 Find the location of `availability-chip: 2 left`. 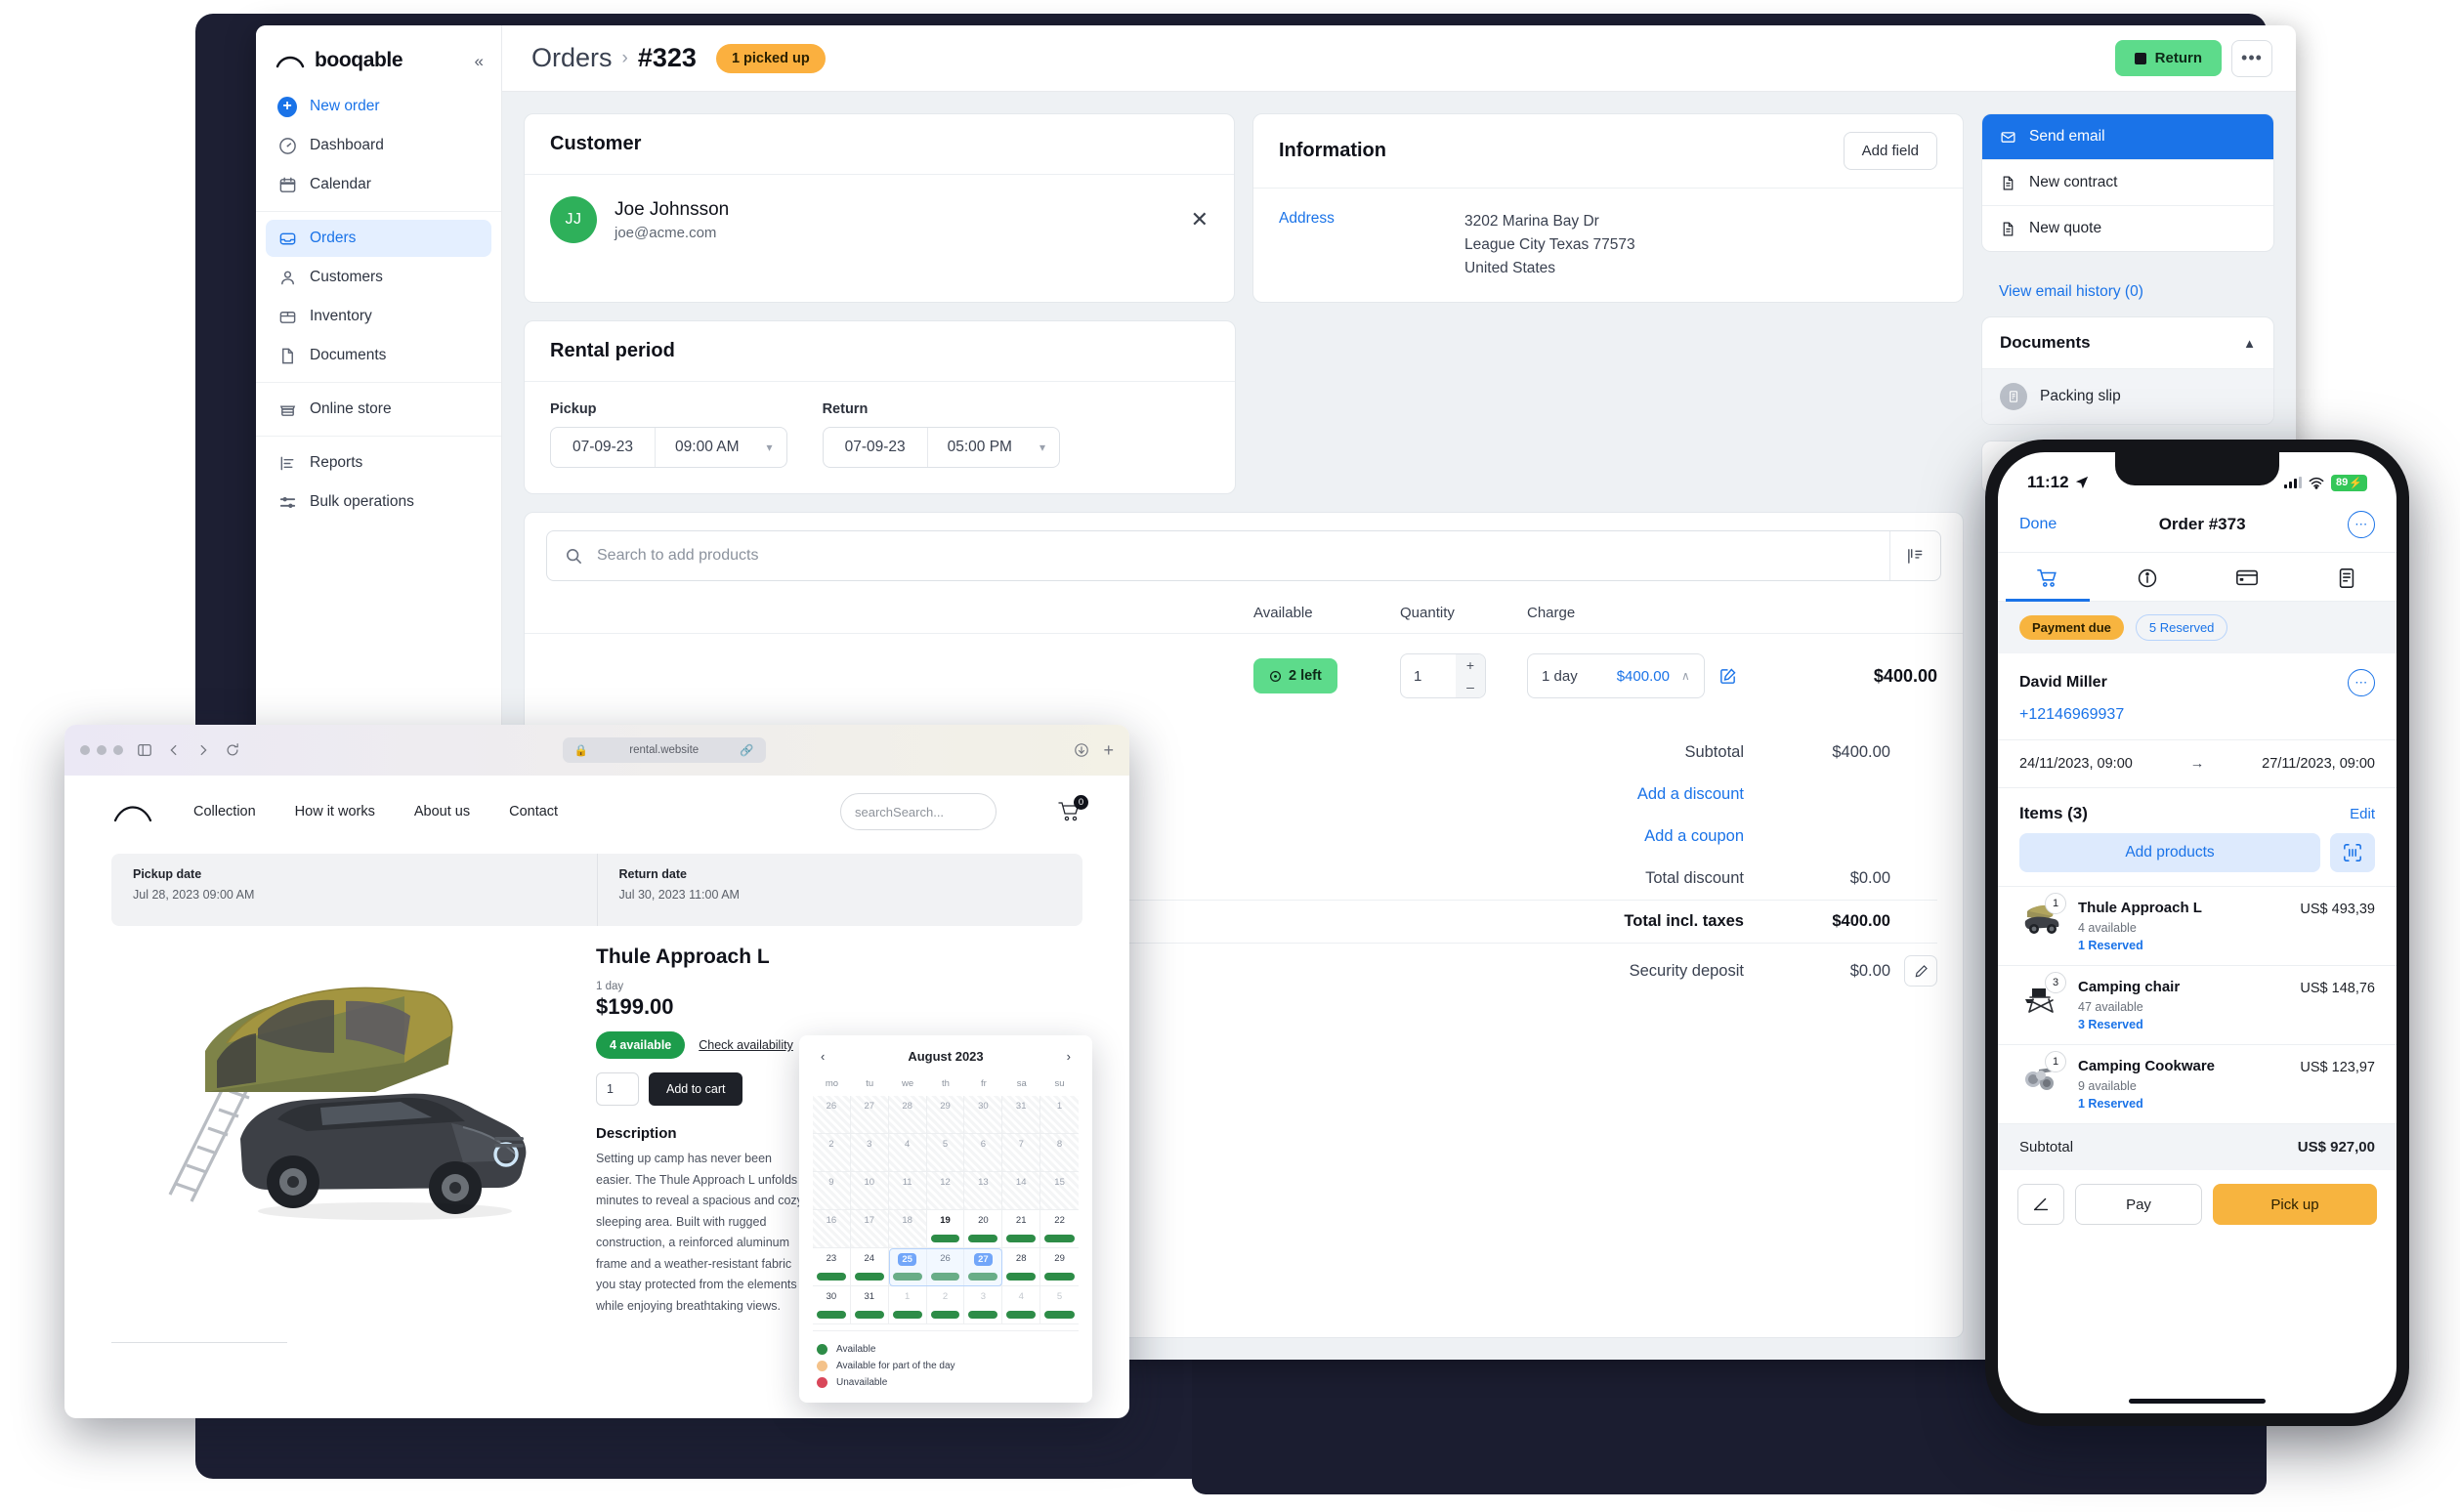

availability-chip: 2 left is located at coordinates (1295, 676).